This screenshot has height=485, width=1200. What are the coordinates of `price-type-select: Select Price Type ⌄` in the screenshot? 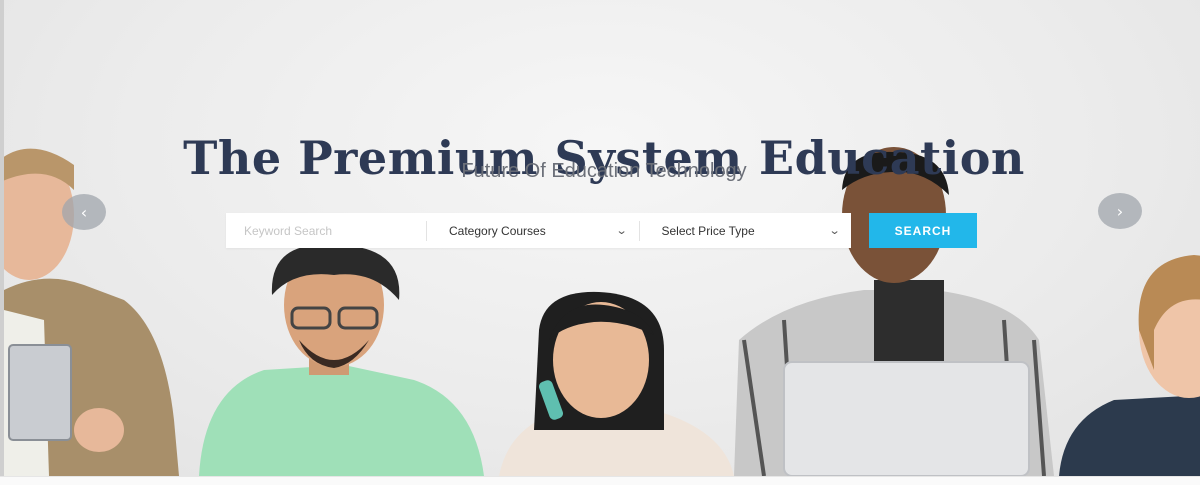 It's located at (746, 230).